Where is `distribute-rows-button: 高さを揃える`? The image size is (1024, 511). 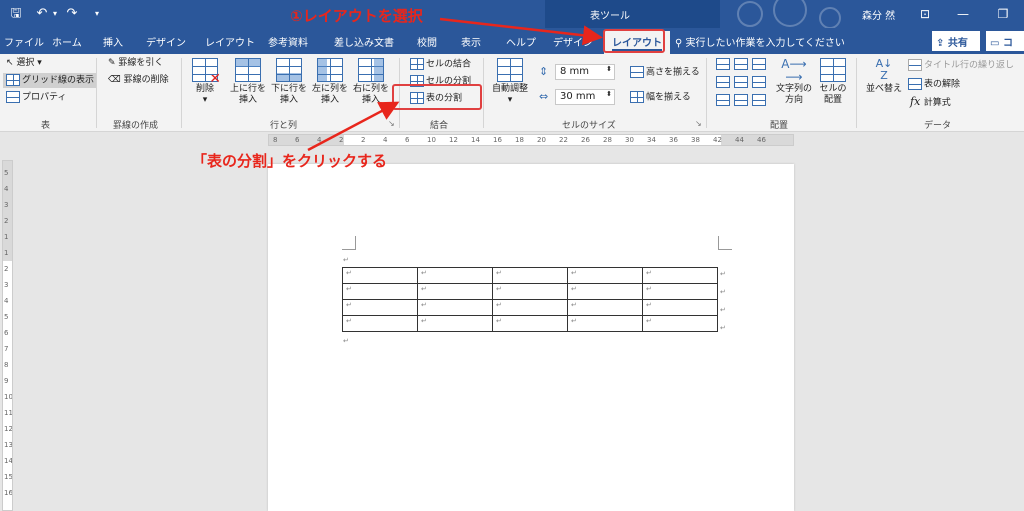
distribute-rows-button: 高さを揃える is located at coordinates (665, 72).